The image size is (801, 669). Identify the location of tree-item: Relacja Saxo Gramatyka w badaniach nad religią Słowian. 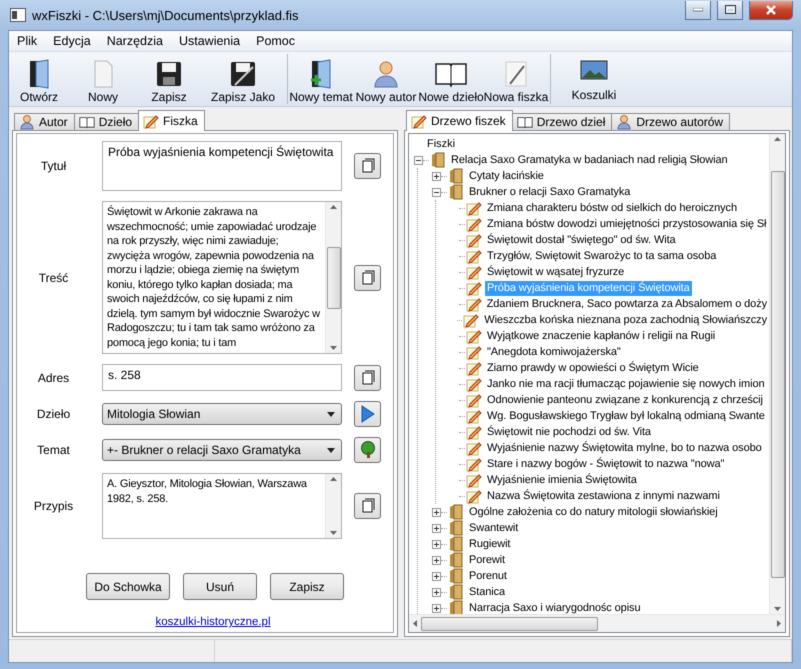
(589, 160).